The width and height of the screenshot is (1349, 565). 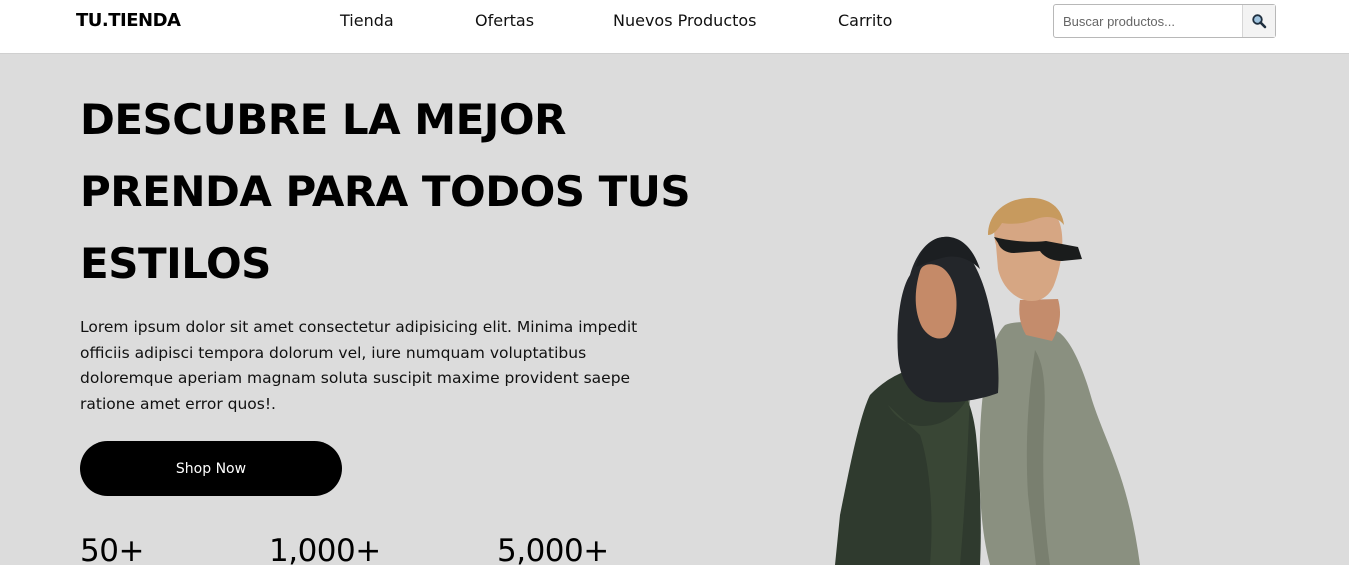 What do you see at coordinates (685, 20) in the screenshot?
I see `nav-link-nuevos-productos: Nuevos Productos` at bounding box center [685, 20].